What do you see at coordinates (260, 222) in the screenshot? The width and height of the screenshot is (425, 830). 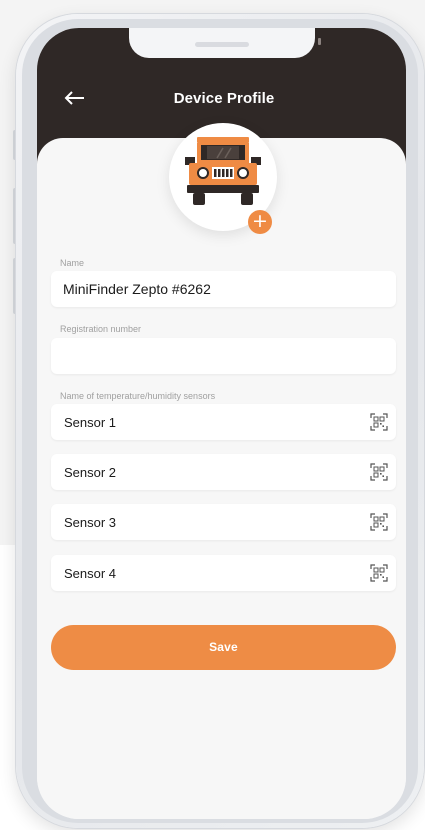 I see `plus-icon: +` at bounding box center [260, 222].